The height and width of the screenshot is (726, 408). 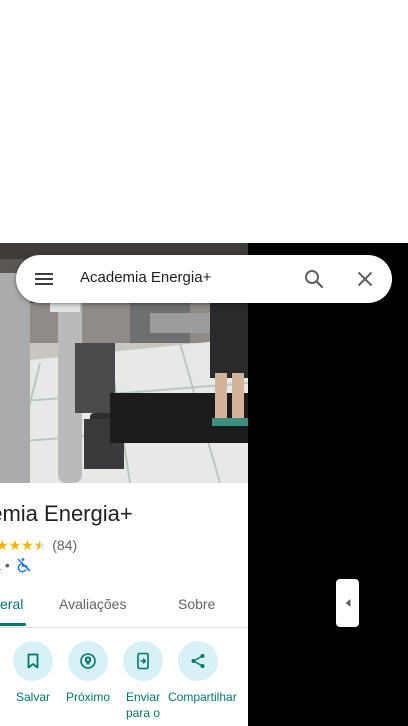 I want to click on send-to-phone-button-circle, so click(x=143, y=661).